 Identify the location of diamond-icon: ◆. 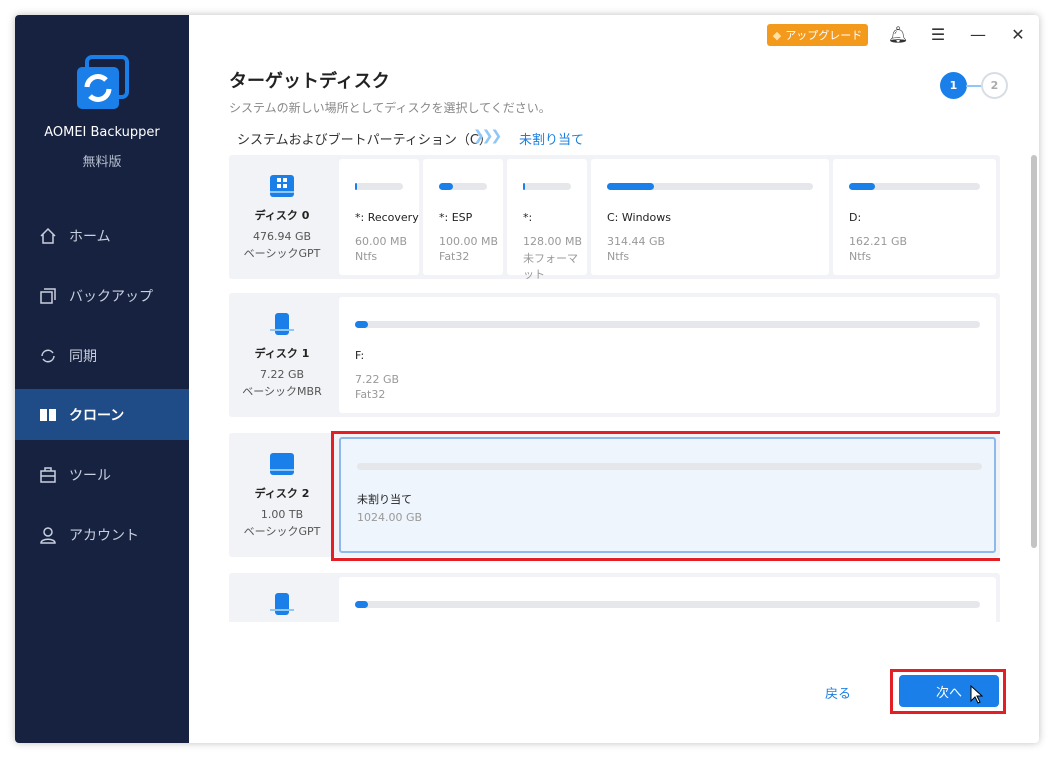
(777, 35).